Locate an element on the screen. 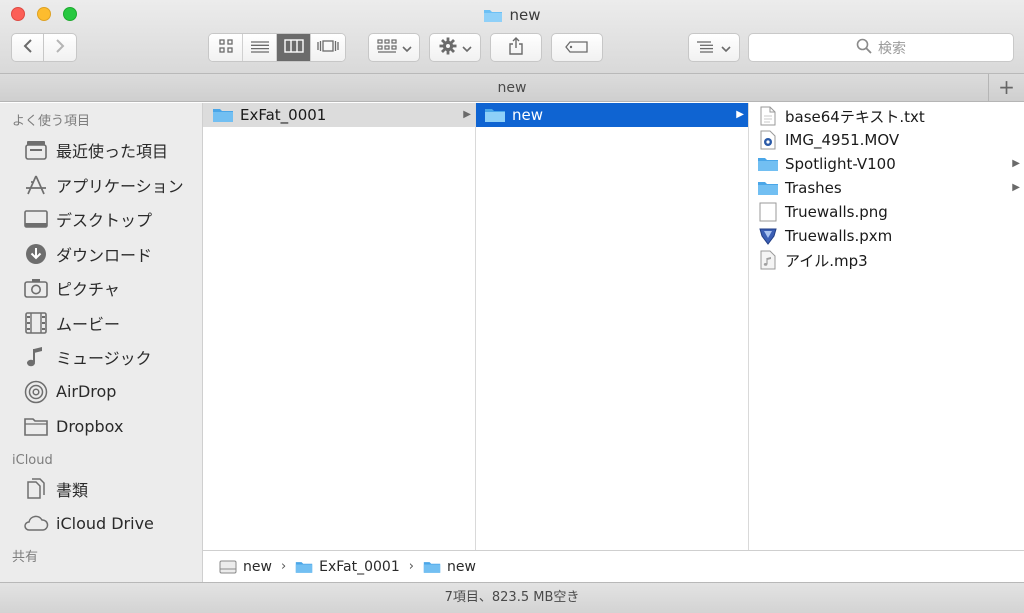  gear-icon is located at coordinates (448, 48).